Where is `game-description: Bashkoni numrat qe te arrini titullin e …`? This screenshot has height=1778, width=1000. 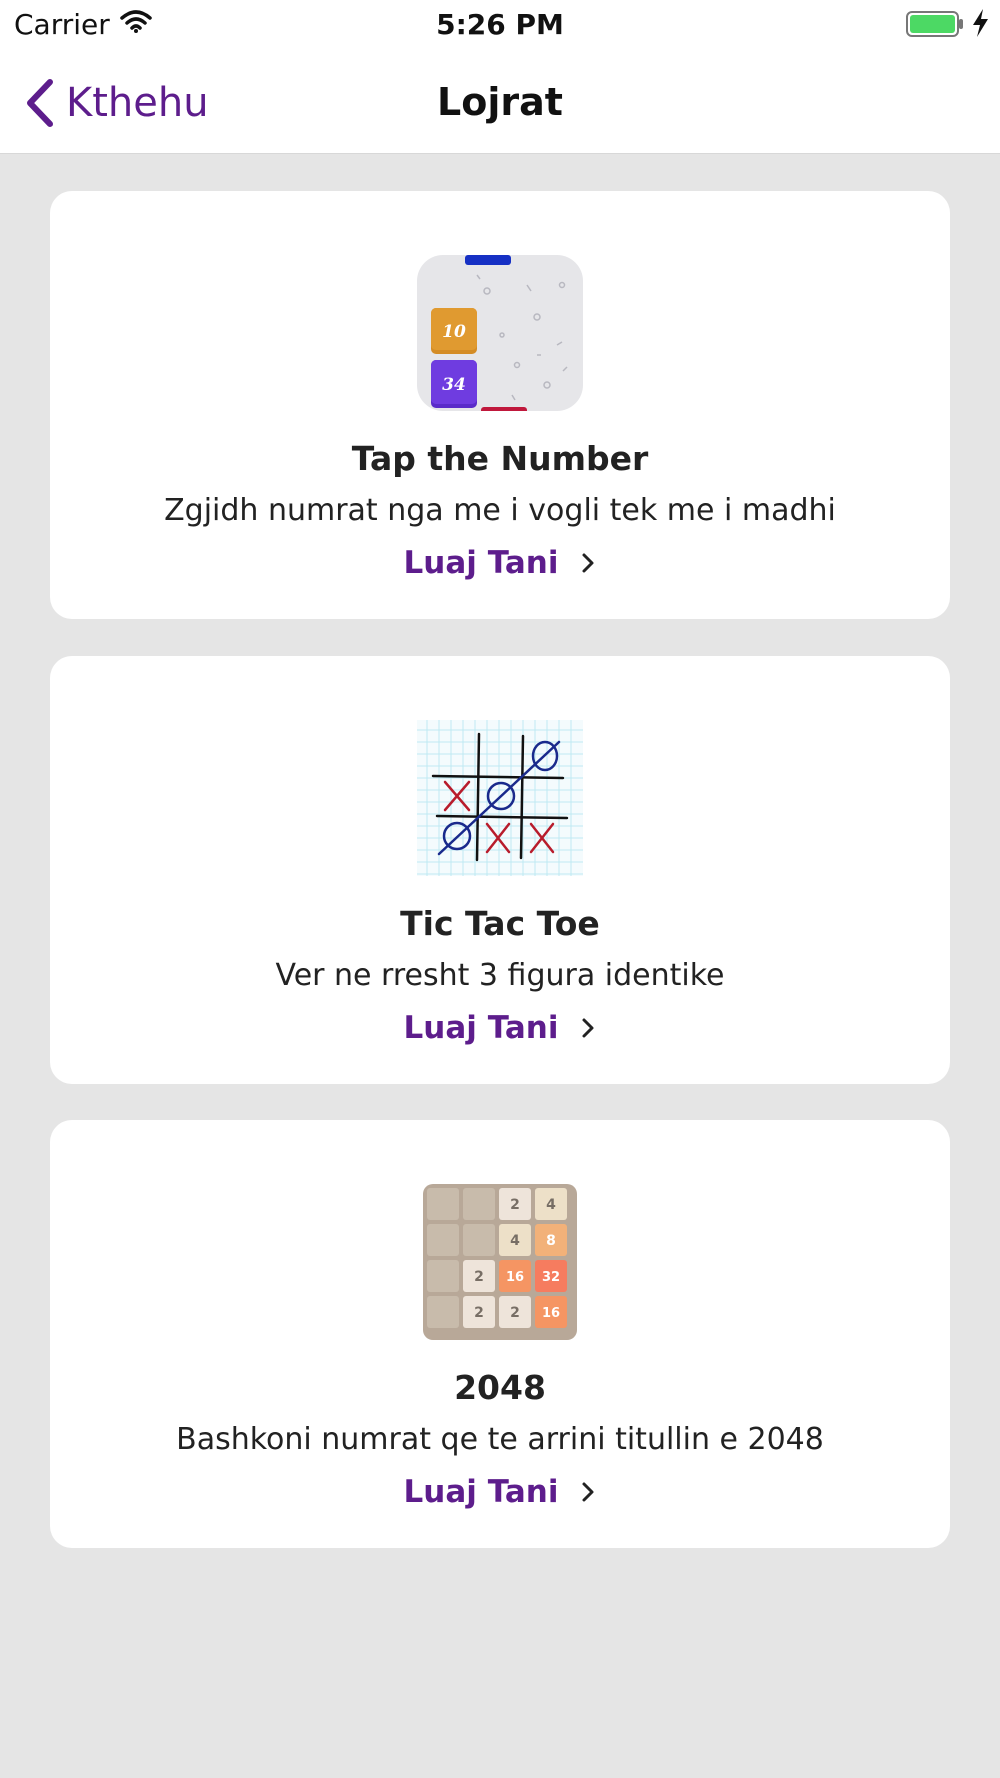 game-description: Bashkoni numrat qe te arrini titullin e … is located at coordinates (500, 1439).